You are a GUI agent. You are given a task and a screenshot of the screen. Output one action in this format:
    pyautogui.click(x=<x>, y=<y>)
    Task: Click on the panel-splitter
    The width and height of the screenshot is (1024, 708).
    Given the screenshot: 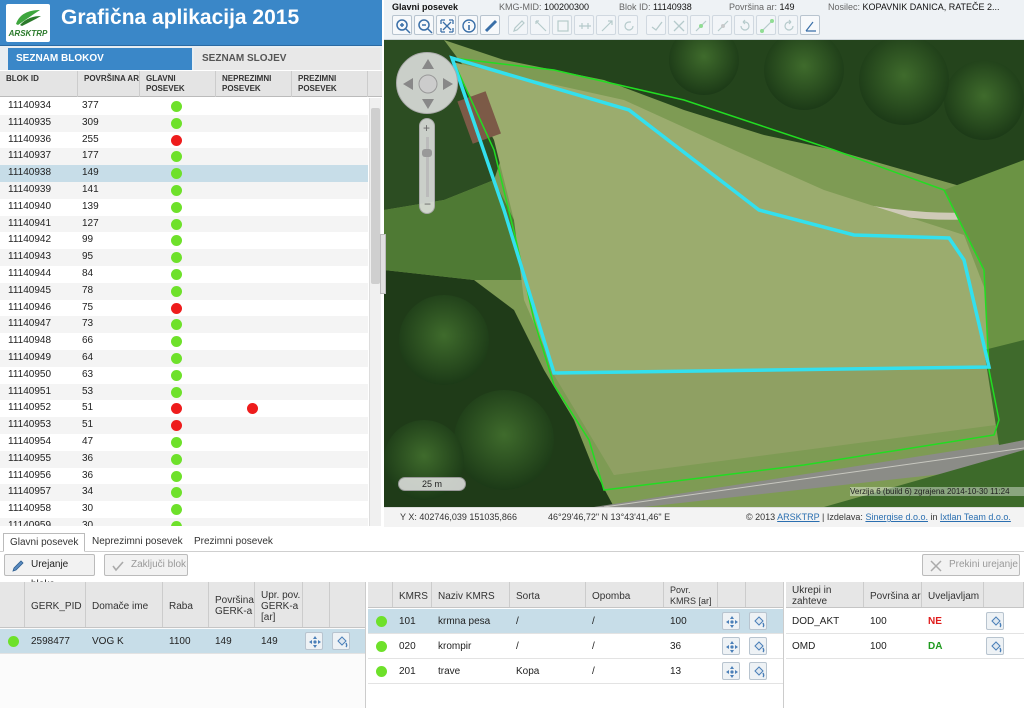 What is the action you would take?
    pyautogui.click(x=383, y=264)
    